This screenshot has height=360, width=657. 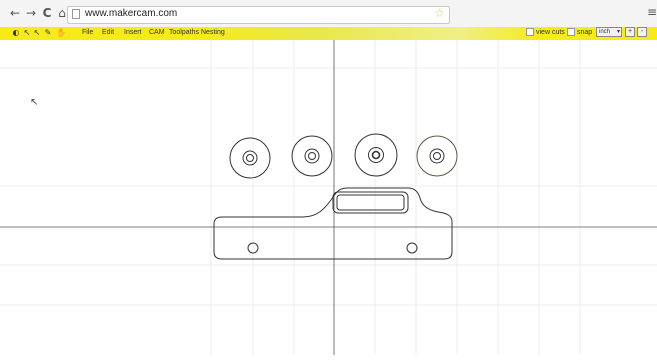 What do you see at coordinates (108, 33) in the screenshot?
I see `menu-edit: Edit` at bounding box center [108, 33].